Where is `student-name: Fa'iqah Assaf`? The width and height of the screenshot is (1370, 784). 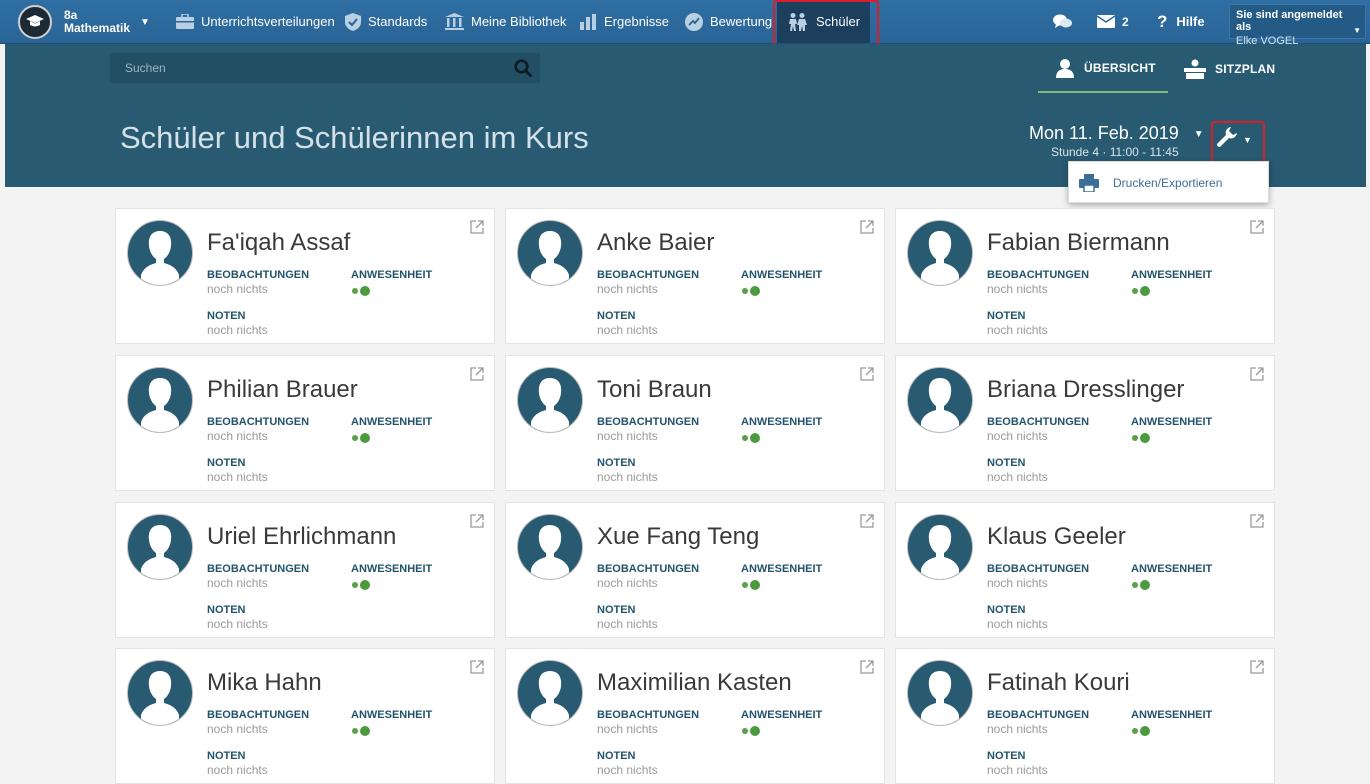
student-name: Fa'iqah Assaf is located at coordinates (278, 243).